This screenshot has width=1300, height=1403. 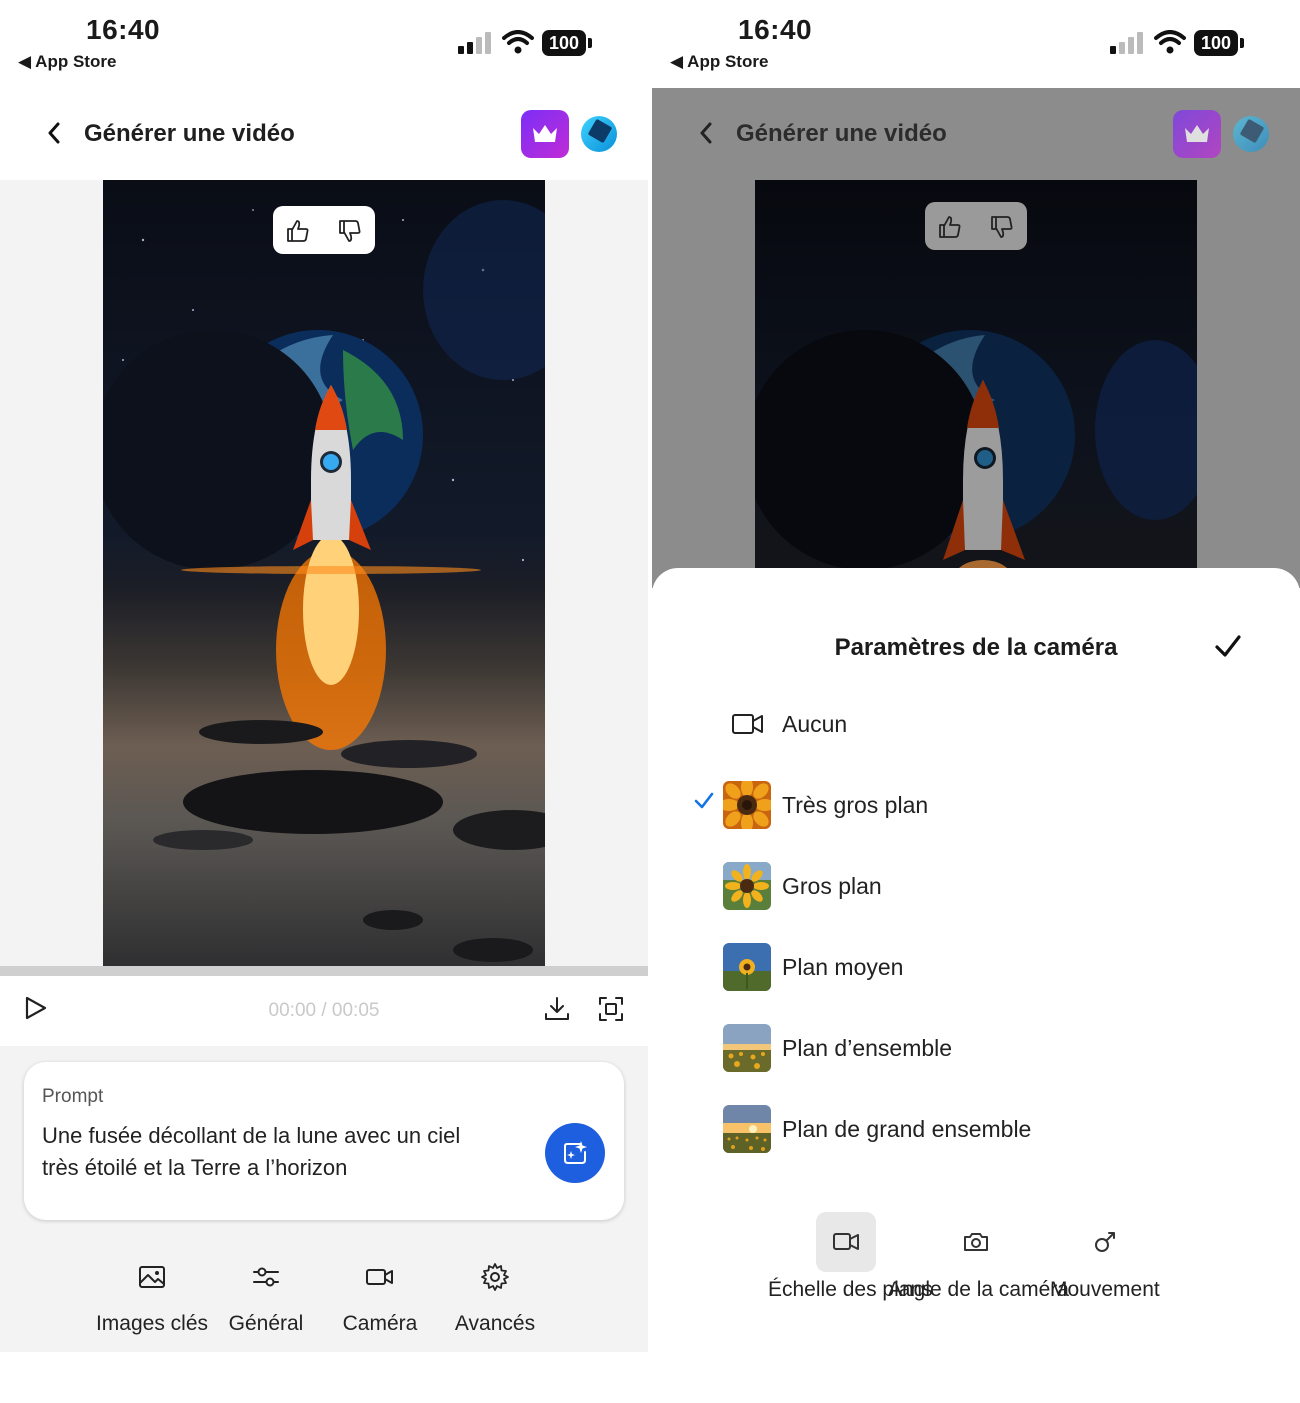 What do you see at coordinates (152, 1277) in the screenshot?
I see `image-icon` at bounding box center [152, 1277].